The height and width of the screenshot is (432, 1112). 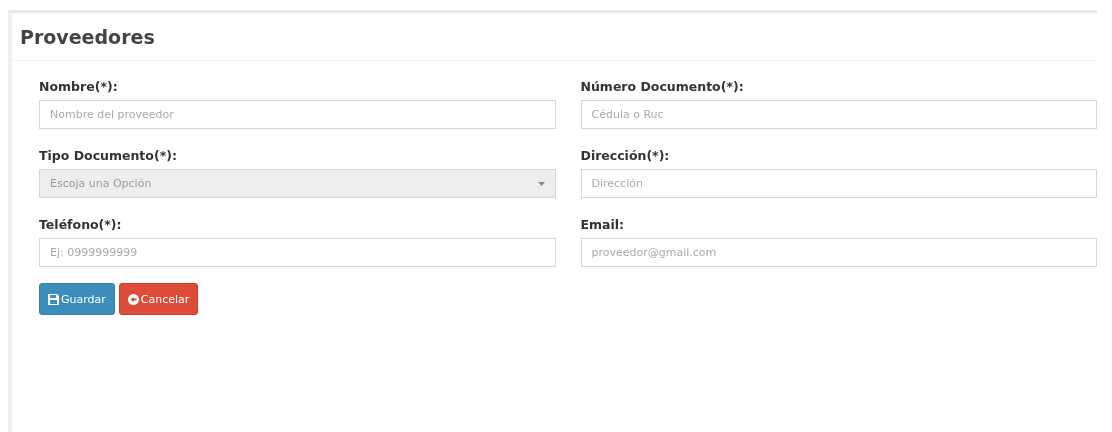 I want to click on panel-title: Proveedores, so click(x=87, y=36).